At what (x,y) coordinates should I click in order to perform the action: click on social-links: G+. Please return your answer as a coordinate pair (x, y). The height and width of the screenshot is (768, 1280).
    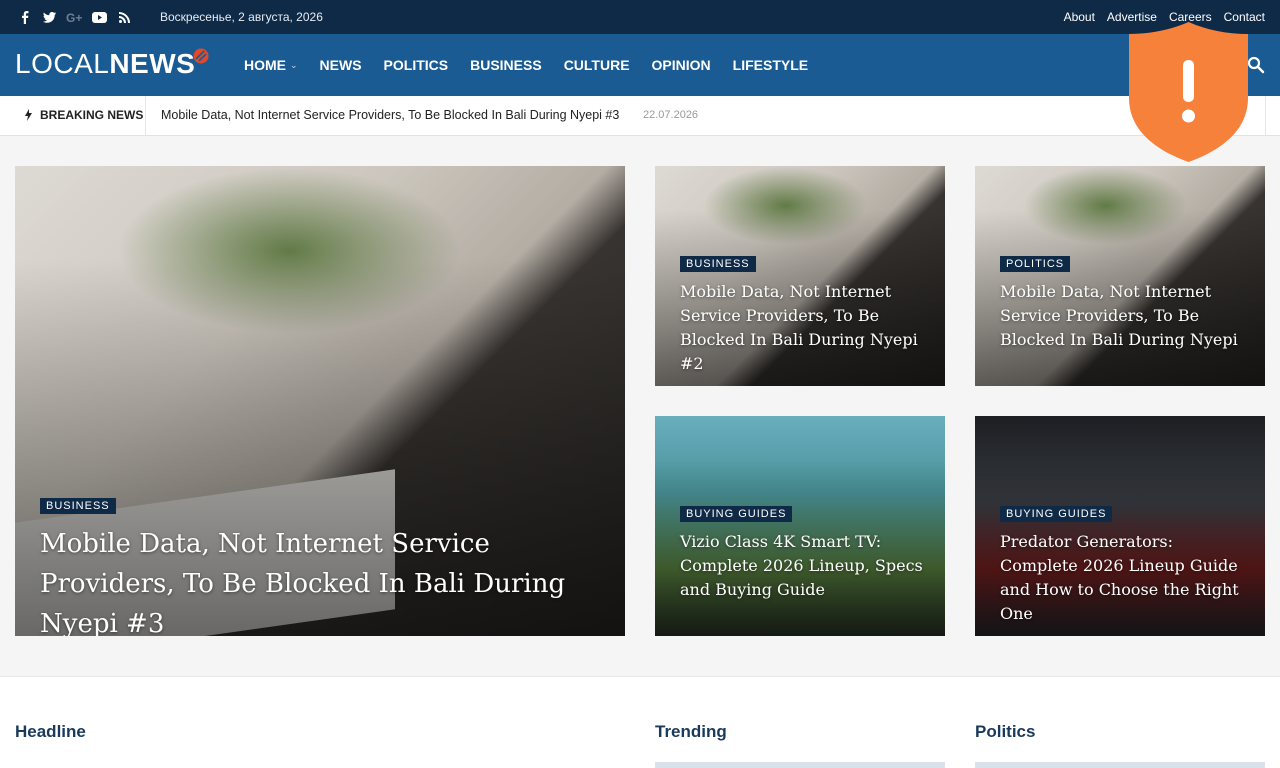
    Looking at the image, I should click on (74, 17).